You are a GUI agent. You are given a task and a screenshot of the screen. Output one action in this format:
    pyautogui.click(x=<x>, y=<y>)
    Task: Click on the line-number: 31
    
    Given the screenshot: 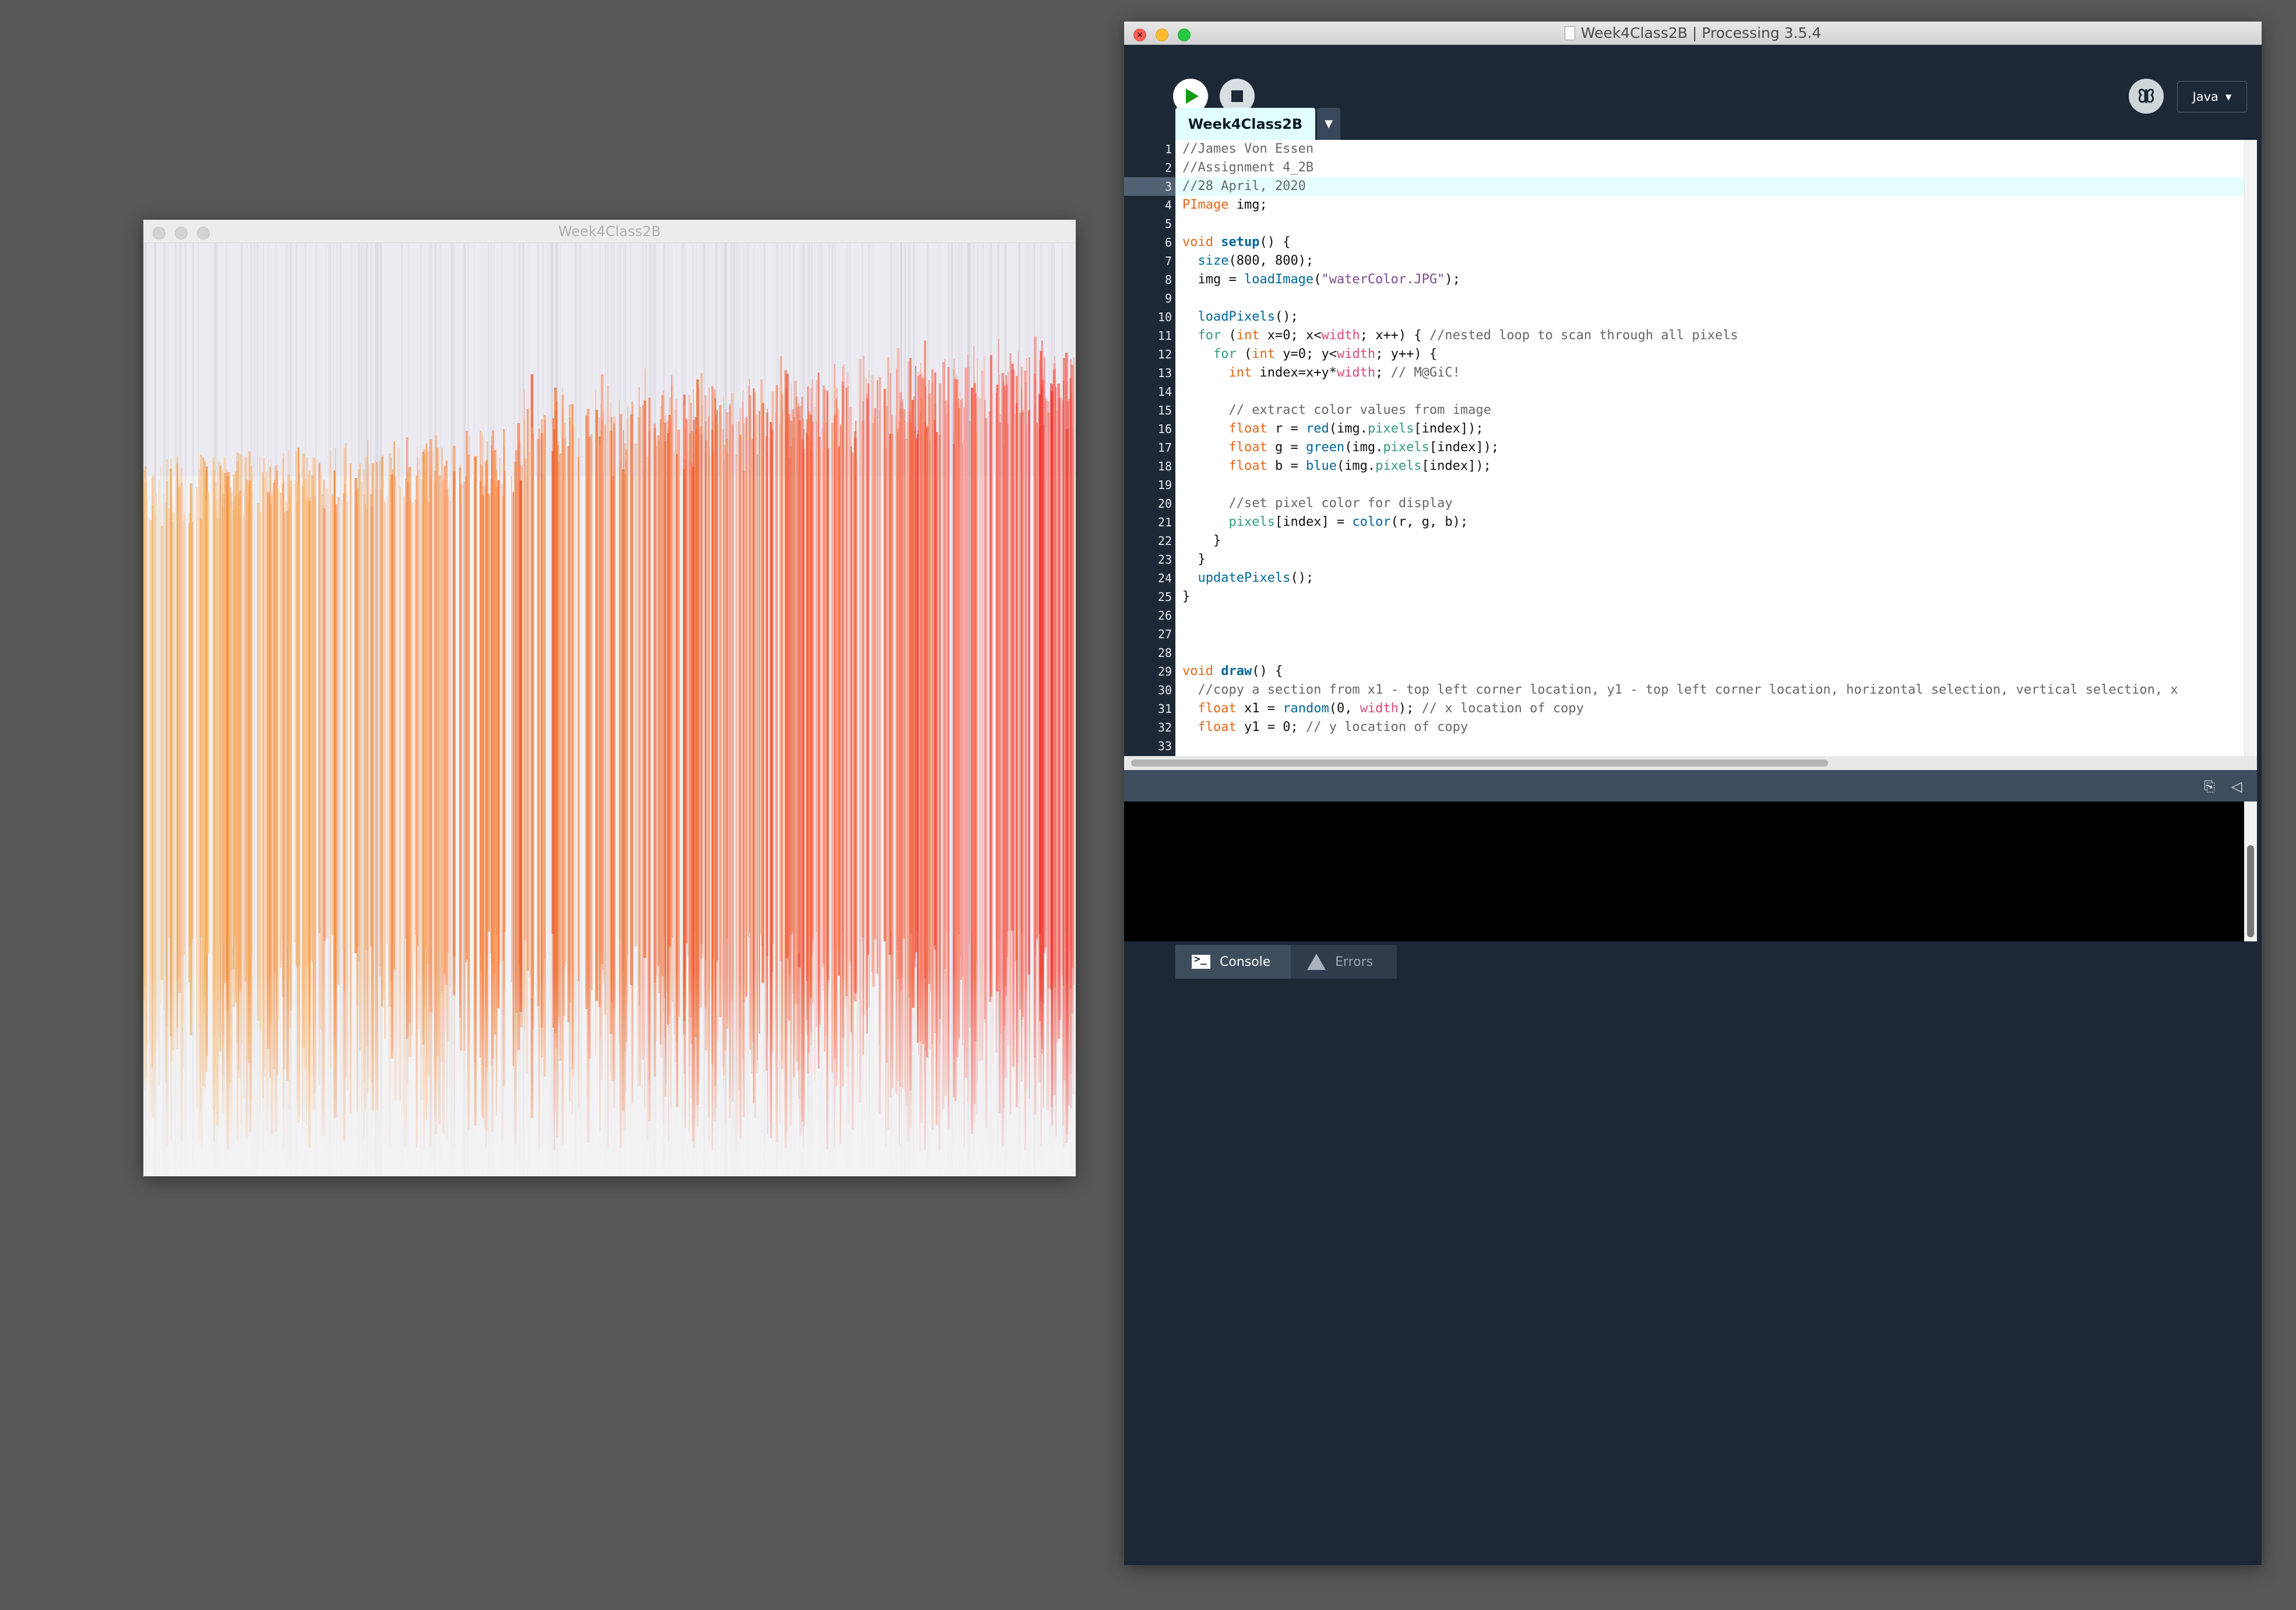 What is the action you would take?
    pyautogui.click(x=1164, y=709)
    